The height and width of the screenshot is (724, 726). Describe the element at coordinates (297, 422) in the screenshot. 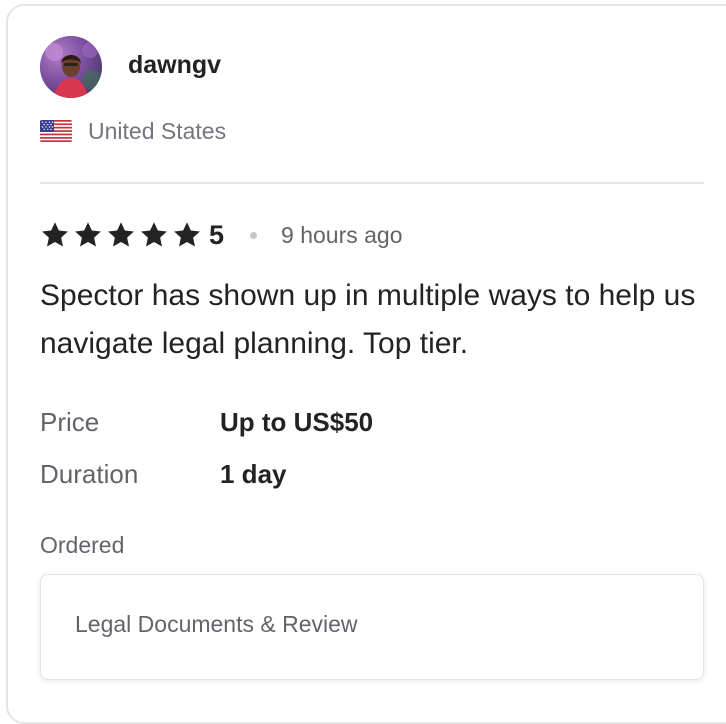

I see `price-value: Up to US$50` at that location.